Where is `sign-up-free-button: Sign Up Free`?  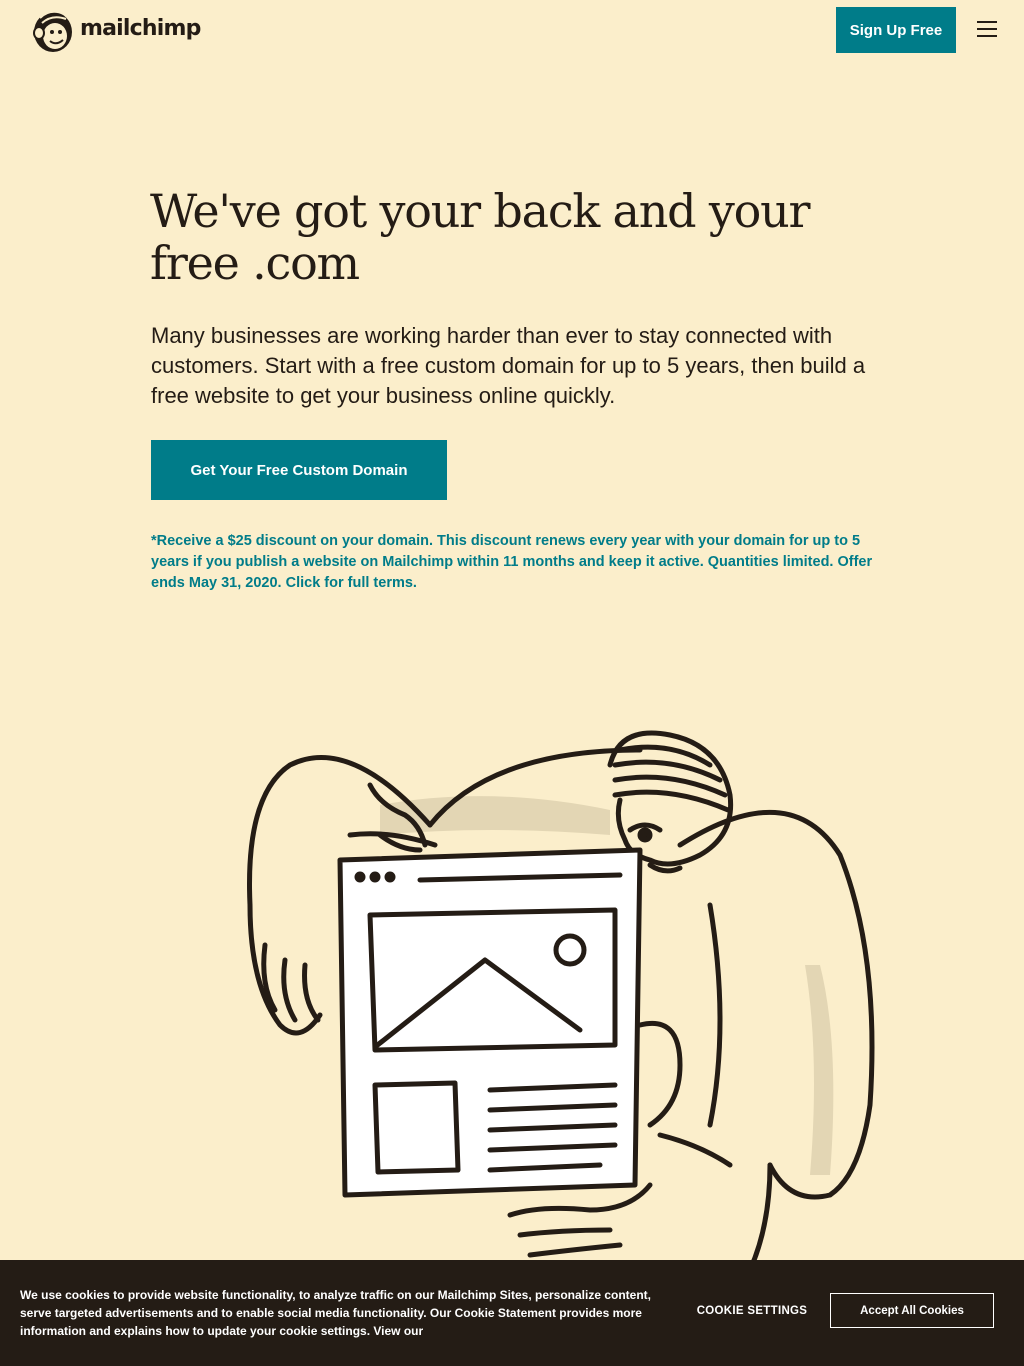 sign-up-free-button: Sign Up Free is located at coordinates (896, 30).